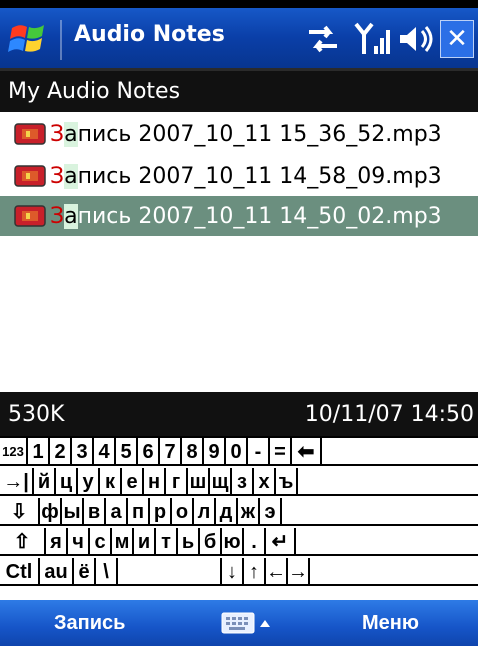  What do you see at coordinates (233, 542) in the screenshot?
I see `key: ю` at bounding box center [233, 542].